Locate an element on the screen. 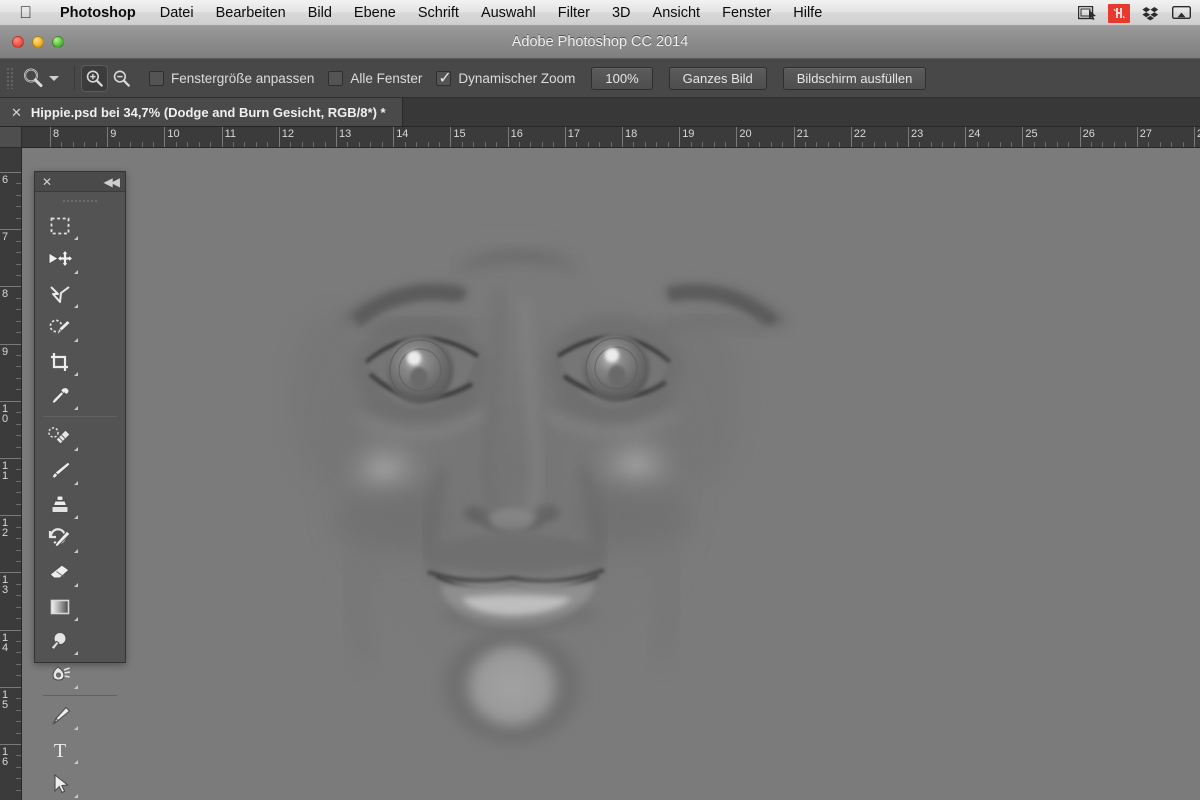 This screenshot has width=1200, height=800. menu-3d: 3D is located at coordinates (621, 13).